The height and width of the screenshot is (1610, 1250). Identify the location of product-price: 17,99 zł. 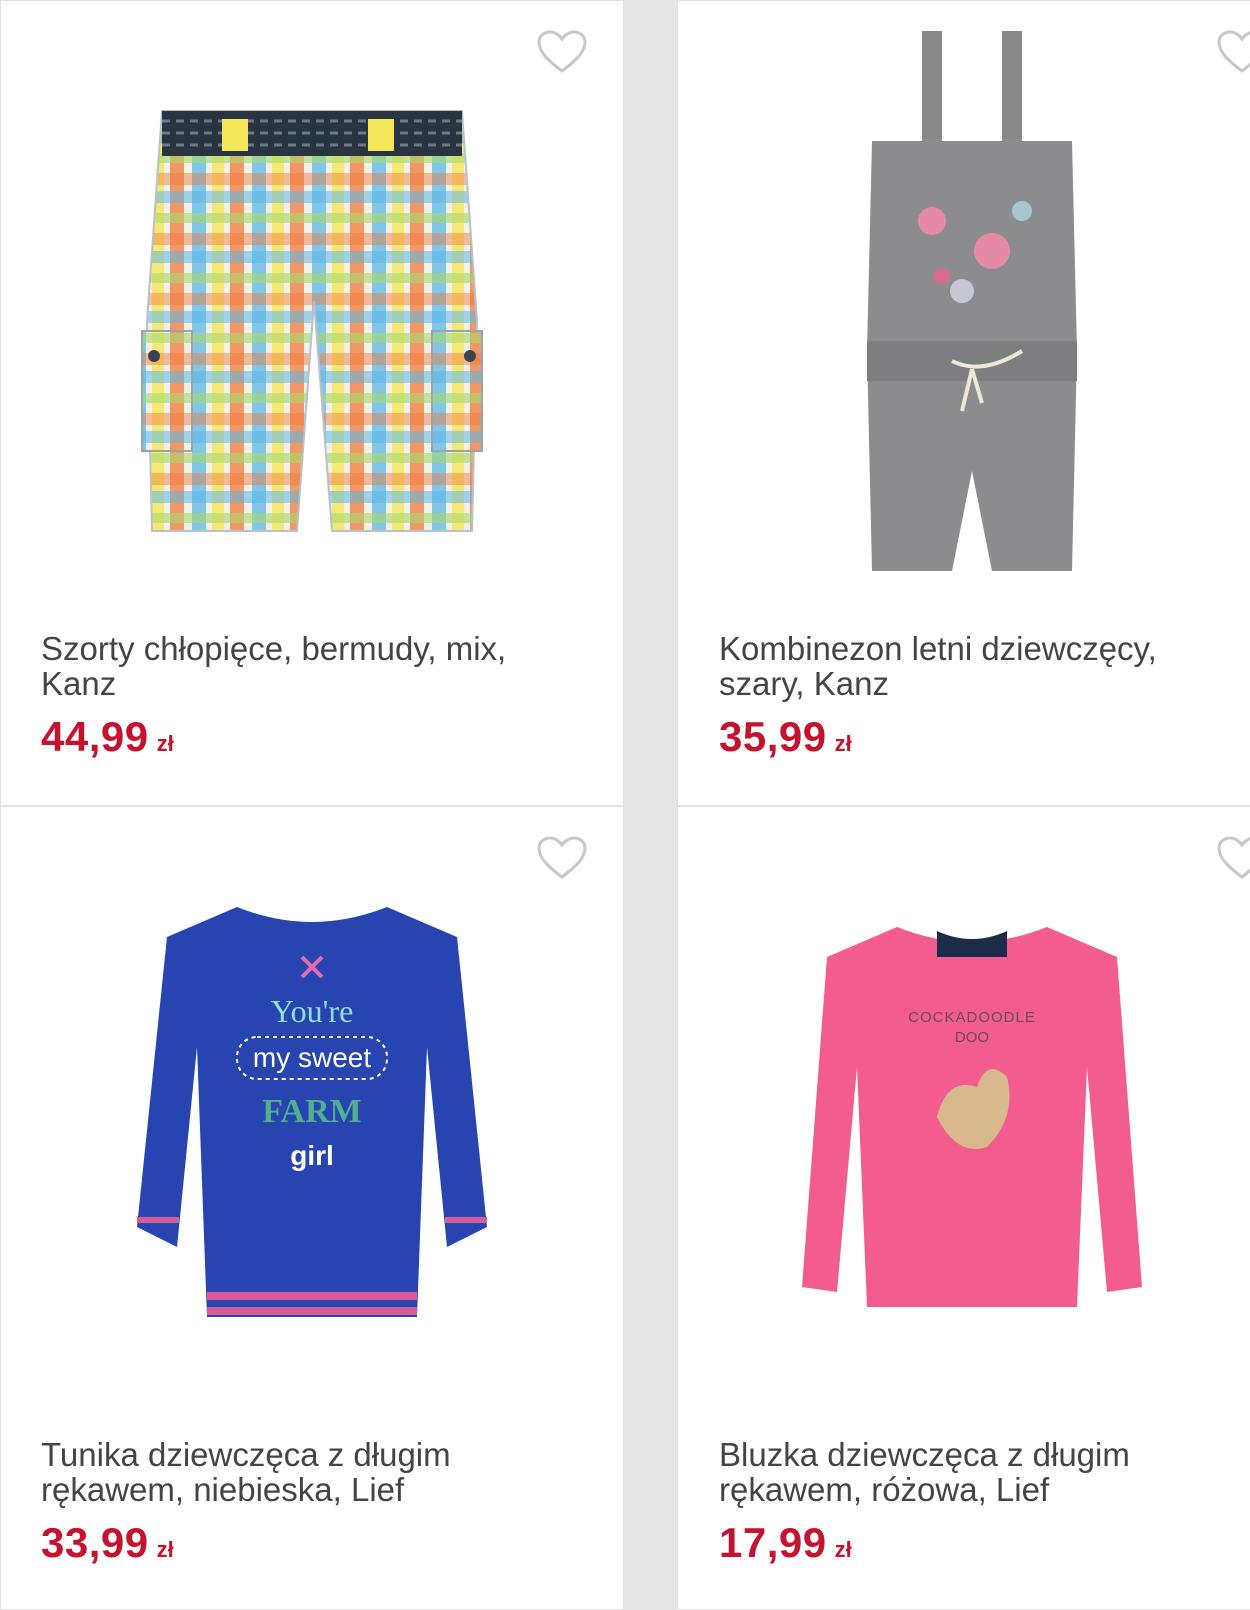
(785, 1543).